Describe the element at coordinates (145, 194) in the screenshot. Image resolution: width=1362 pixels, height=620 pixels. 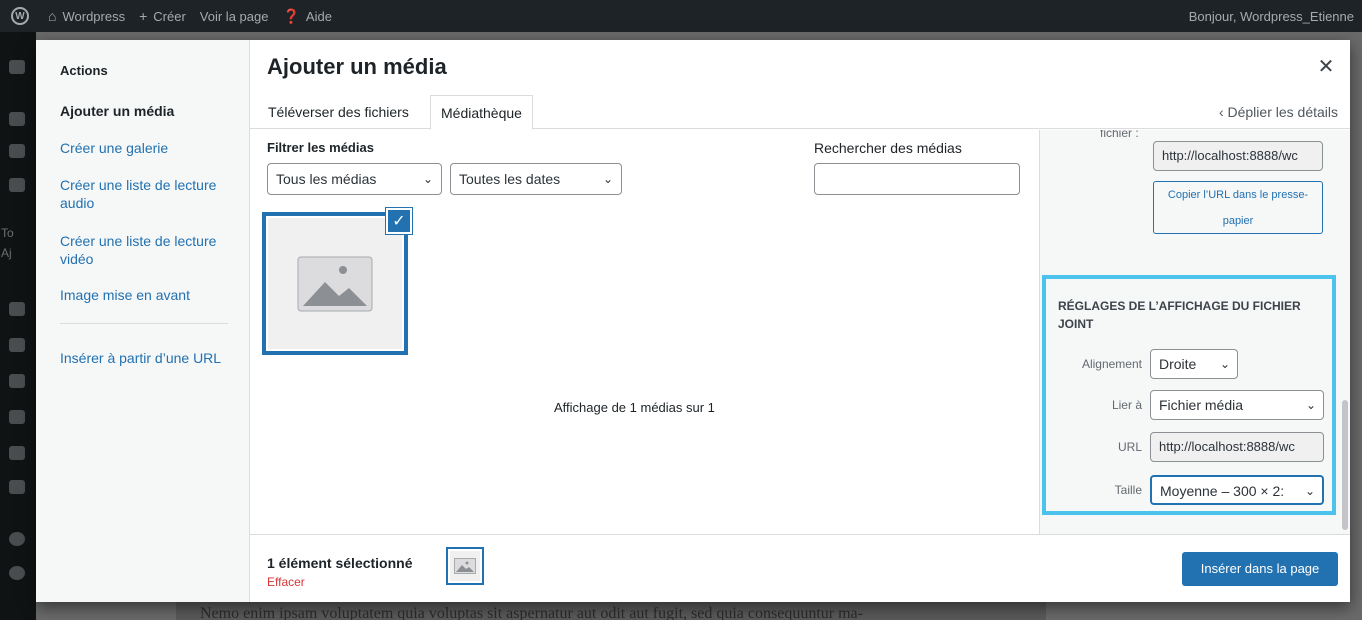
I see `menu-item-audio-playlist: Créer une liste de lecture audio` at that location.